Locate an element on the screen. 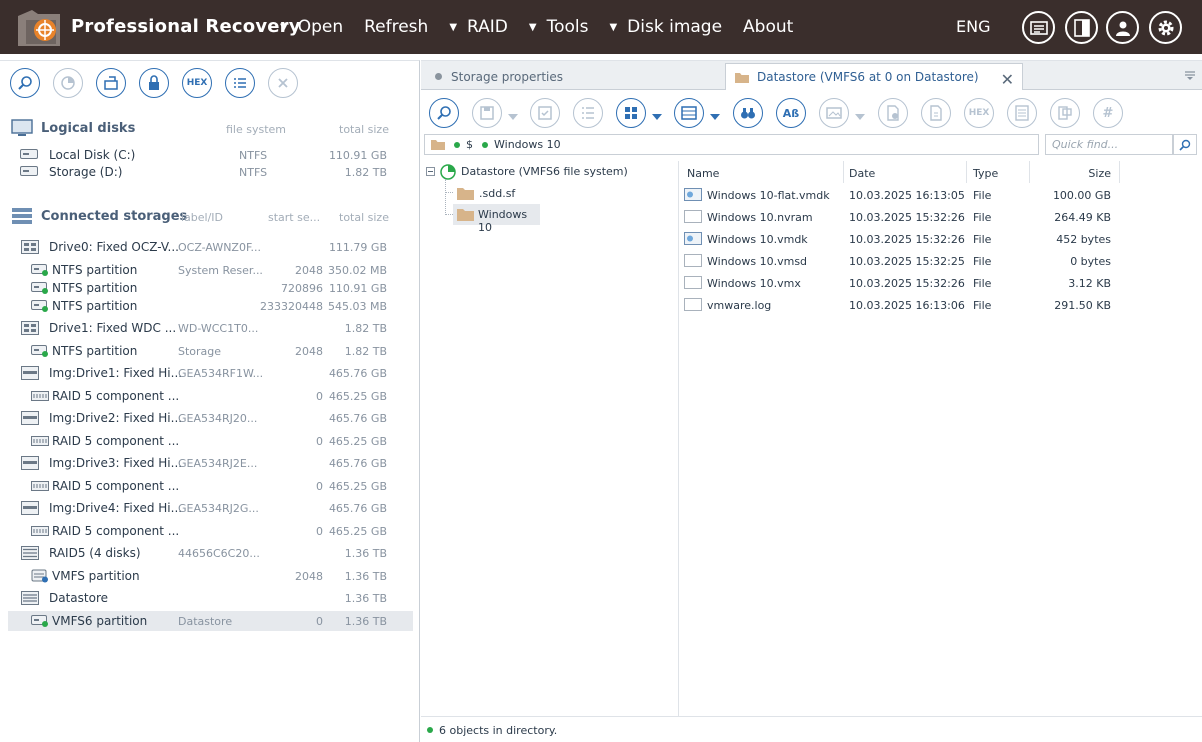  preview-button is located at coordinates (834, 113).